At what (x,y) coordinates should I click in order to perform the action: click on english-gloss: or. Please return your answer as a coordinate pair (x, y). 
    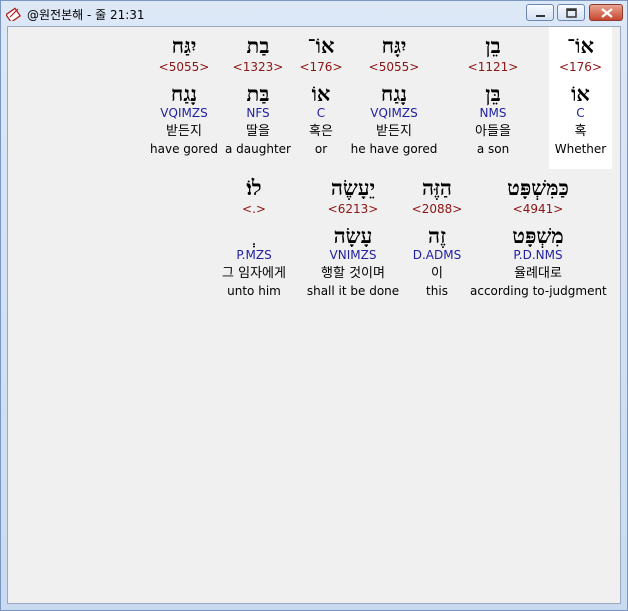
    Looking at the image, I should click on (321, 149).